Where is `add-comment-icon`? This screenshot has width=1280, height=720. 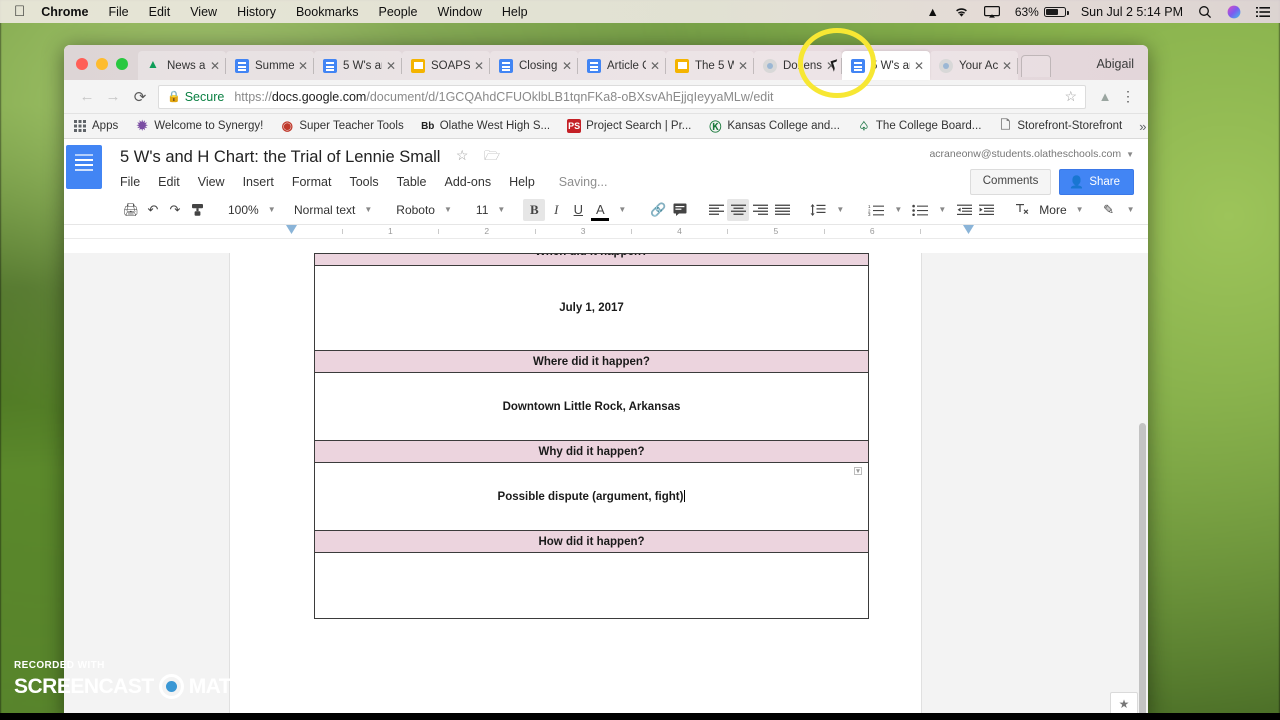
add-comment-icon is located at coordinates (680, 210).